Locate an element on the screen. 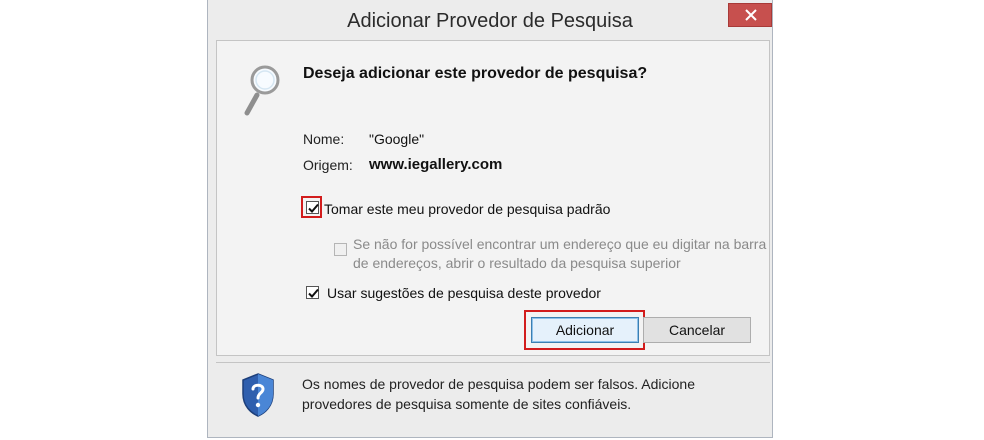 The image size is (984, 440). default-provider-checkbox is located at coordinates (312, 207).